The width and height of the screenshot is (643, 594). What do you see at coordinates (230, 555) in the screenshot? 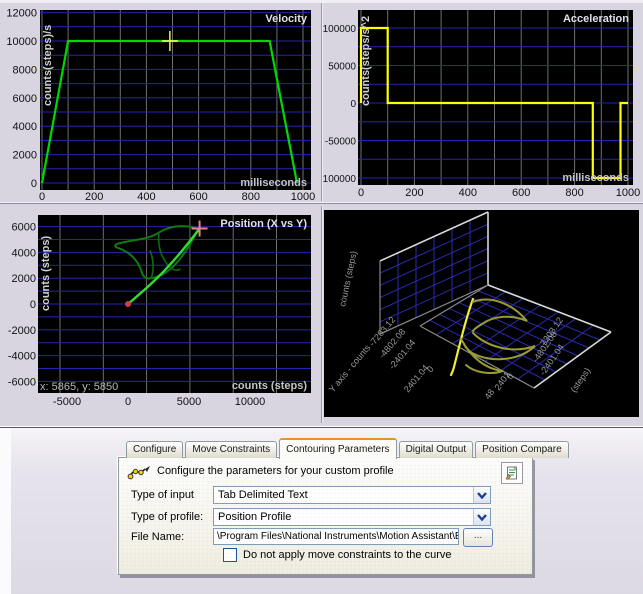
I see `move-constraints-checkbox` at bounding box center [230, 555].